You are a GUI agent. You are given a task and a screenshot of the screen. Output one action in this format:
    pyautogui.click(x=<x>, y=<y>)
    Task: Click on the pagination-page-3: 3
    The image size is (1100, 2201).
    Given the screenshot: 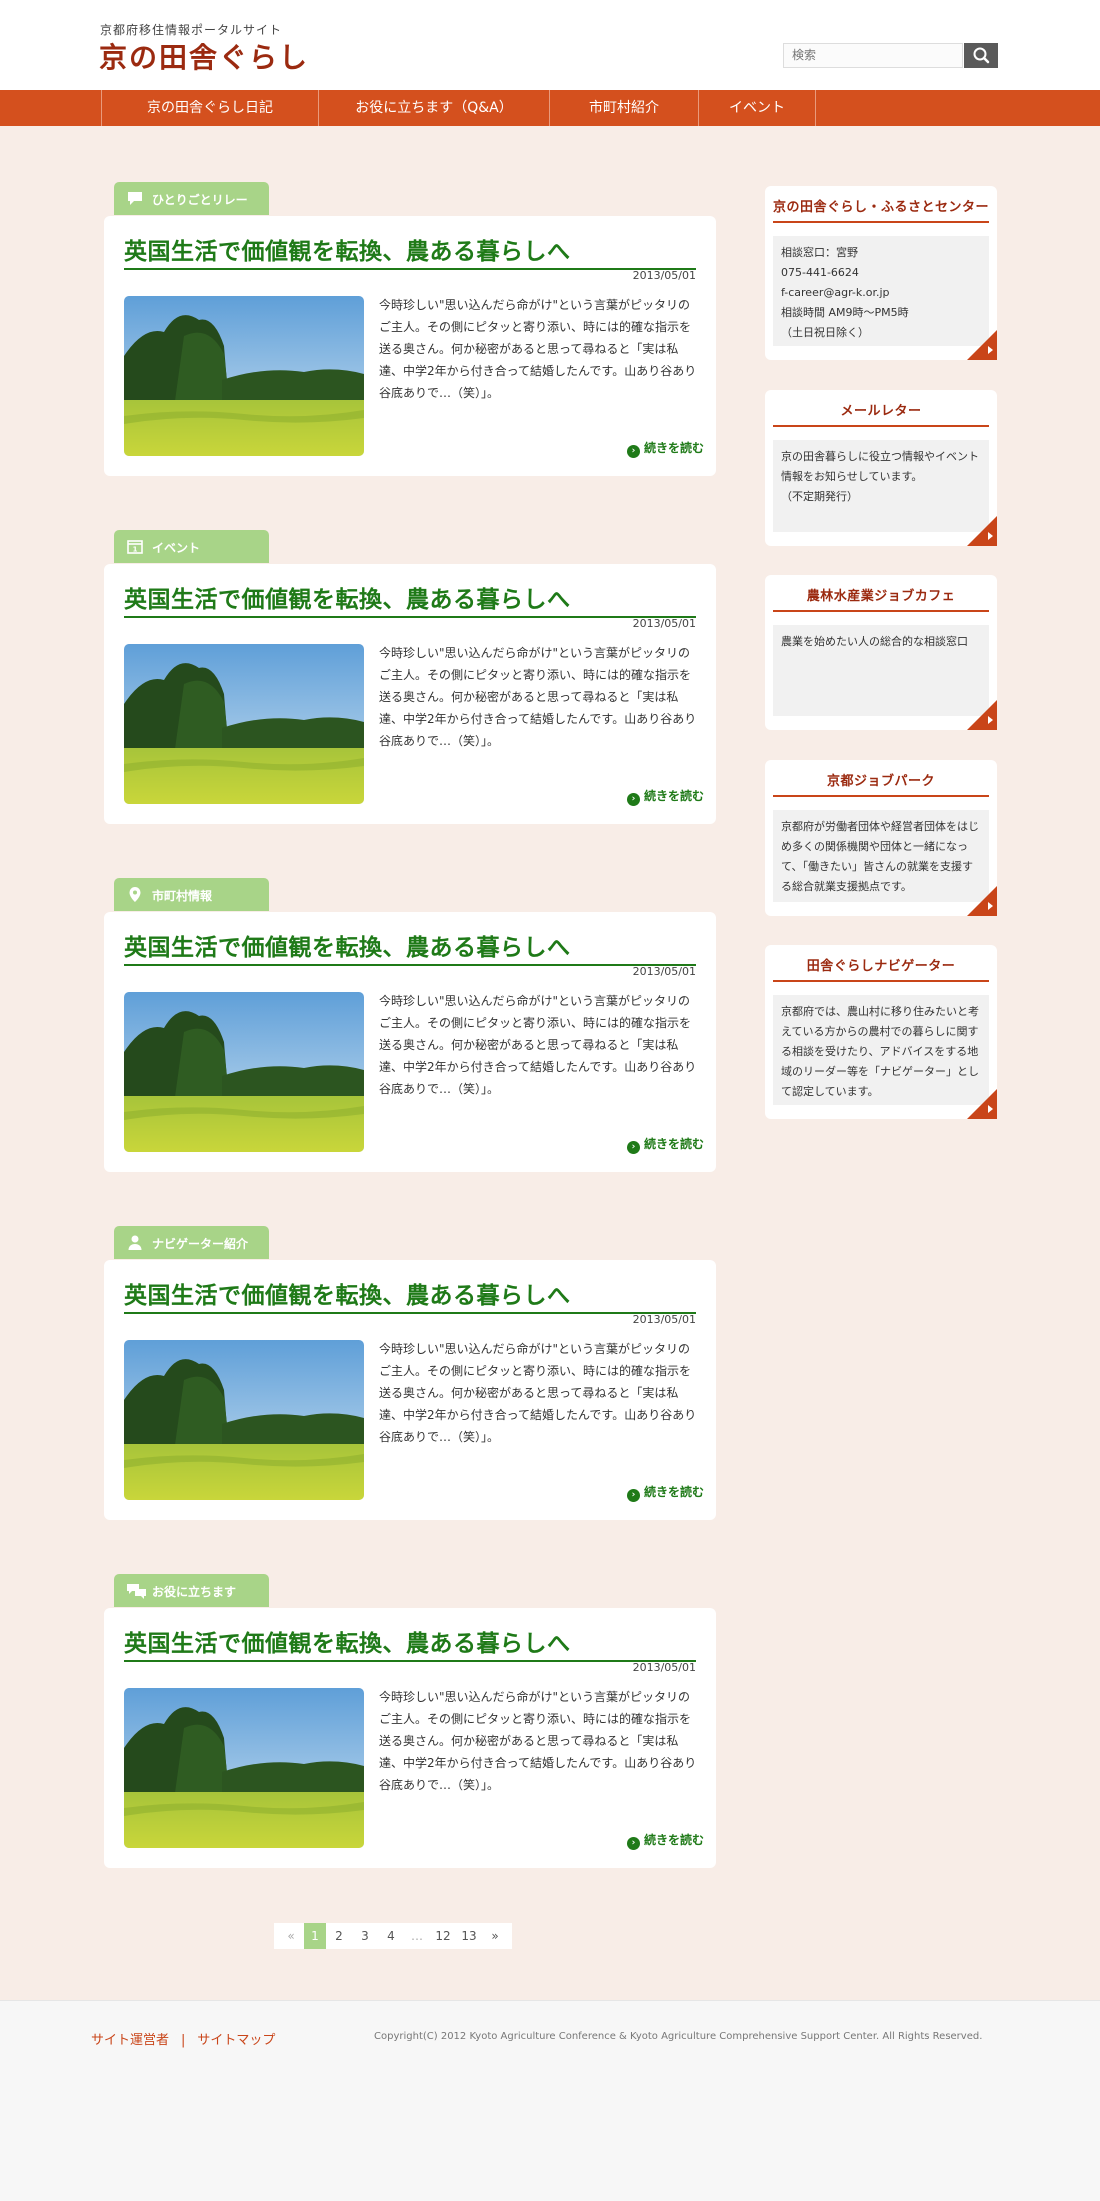 What is the action you would take?
    pyautogui.click(x=365, y=1936)
    